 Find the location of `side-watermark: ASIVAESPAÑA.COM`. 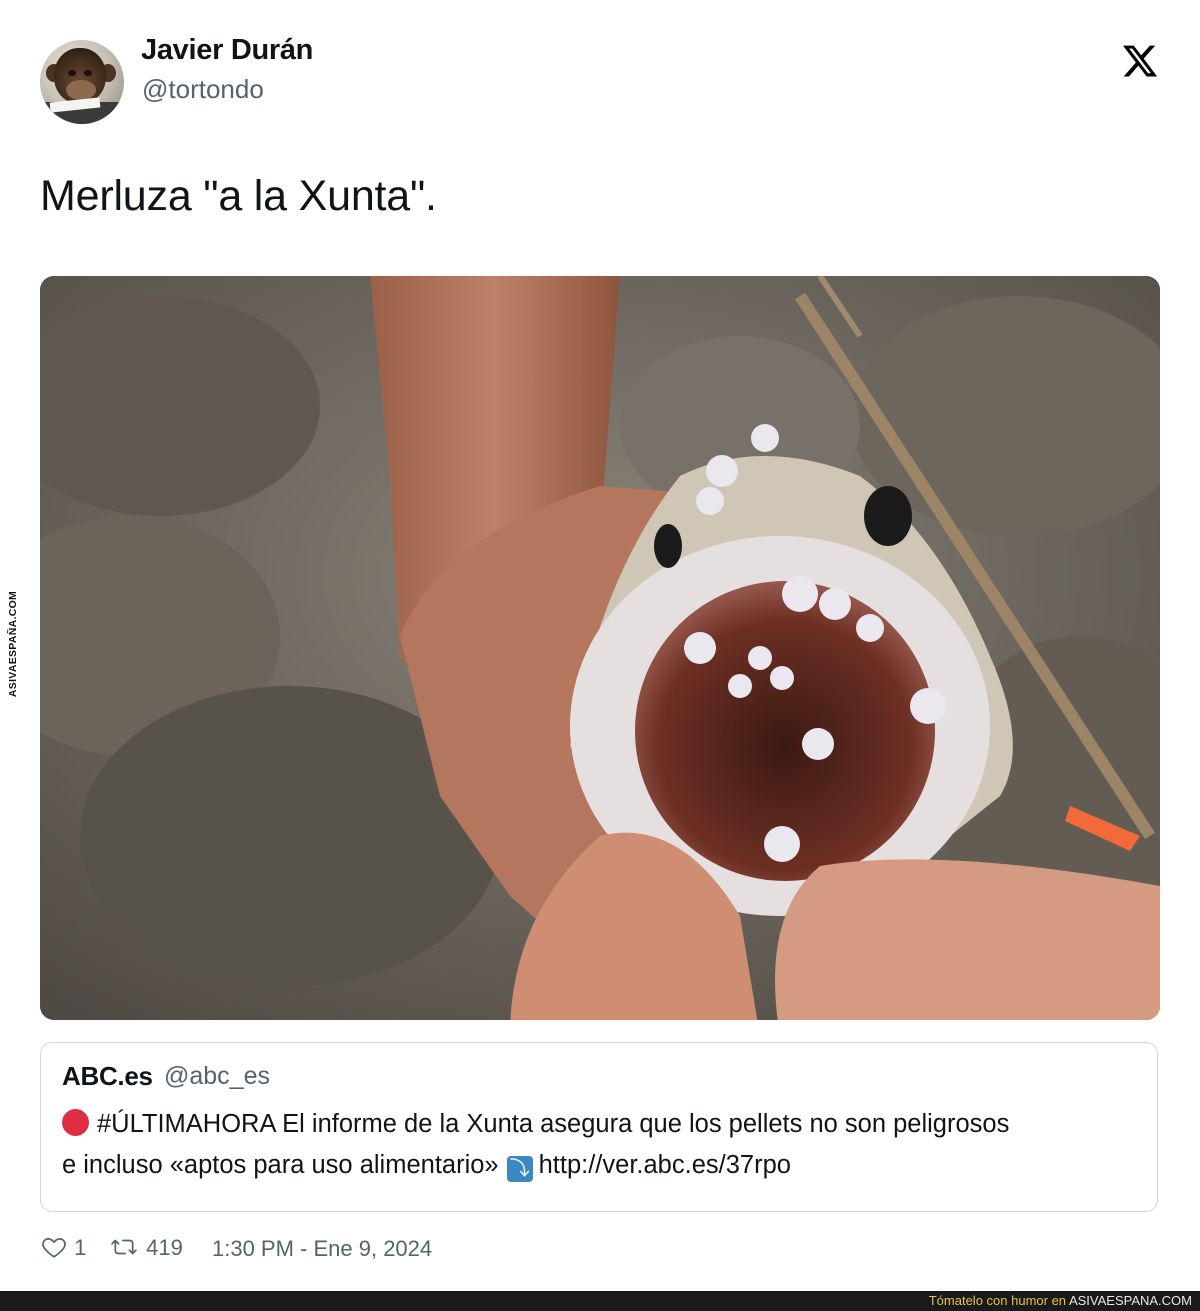

side-watermark: ASIVAESPAÑA.COM is located at coordinates (13, 644).